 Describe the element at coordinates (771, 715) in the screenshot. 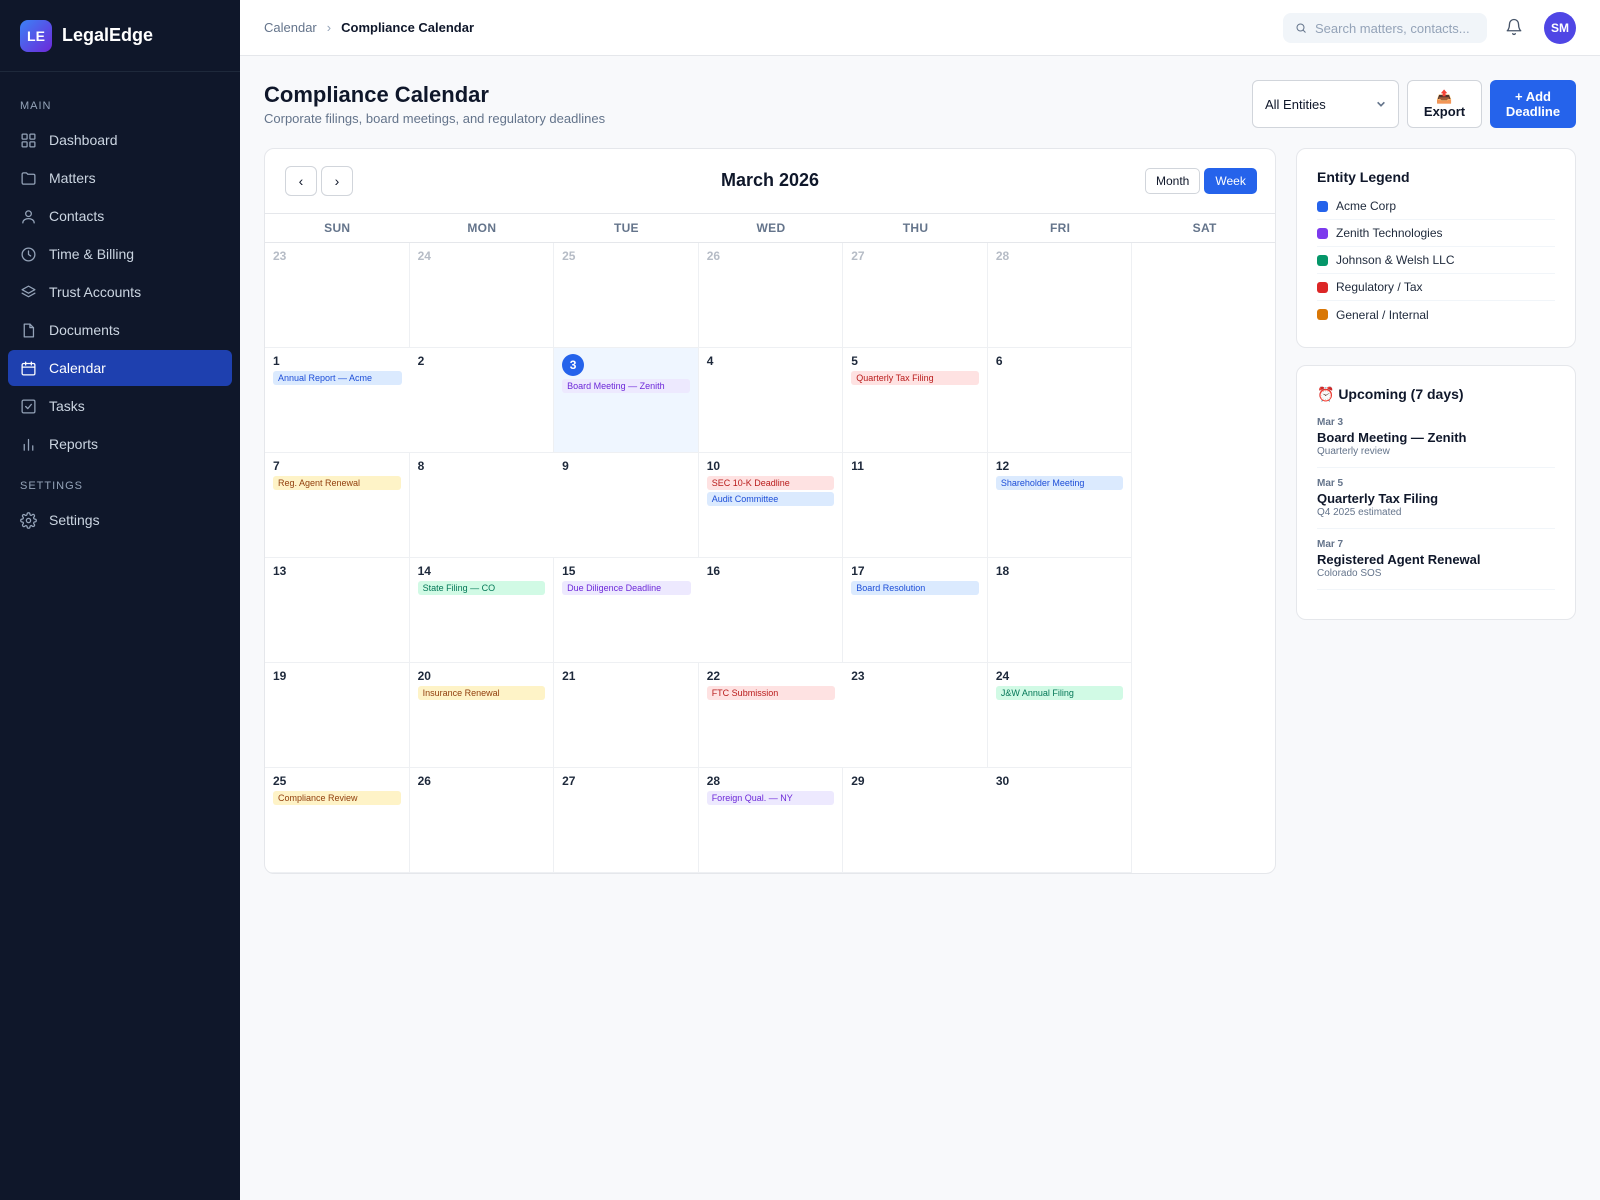

I see `calendar-day: 22 FTC Submission` at that location.